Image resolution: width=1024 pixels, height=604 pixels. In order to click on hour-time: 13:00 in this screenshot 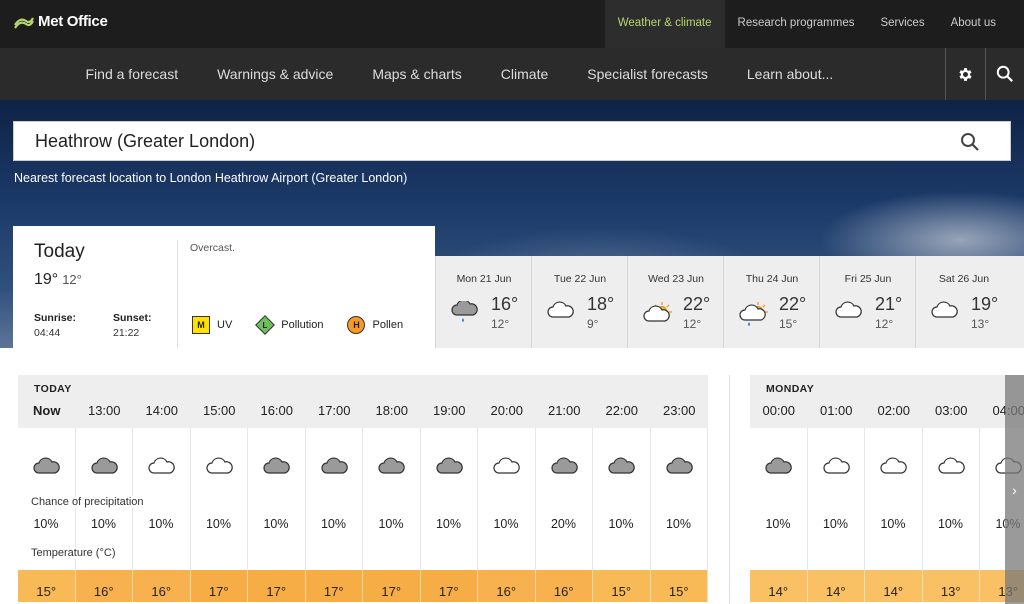, I will do `click(104, 410)`.